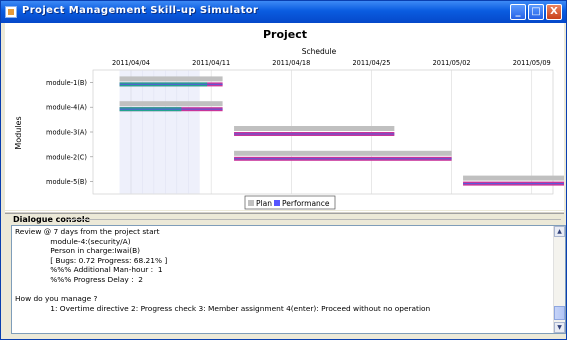  I want to click on module-label: module-1(B), so click(66, 83).